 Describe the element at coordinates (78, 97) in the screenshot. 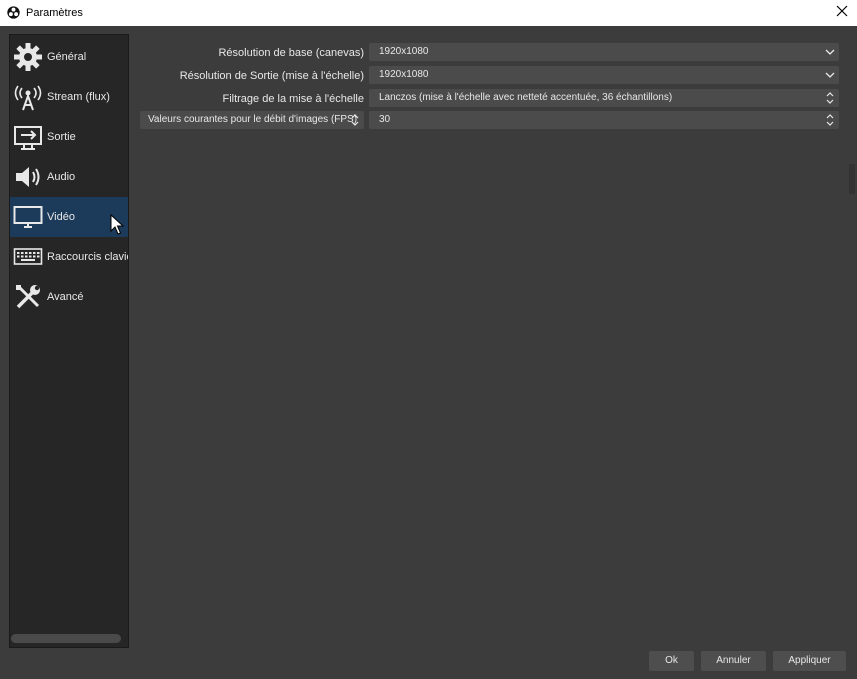

I see `sidebar-item-label: Stream (flux)` at that location.